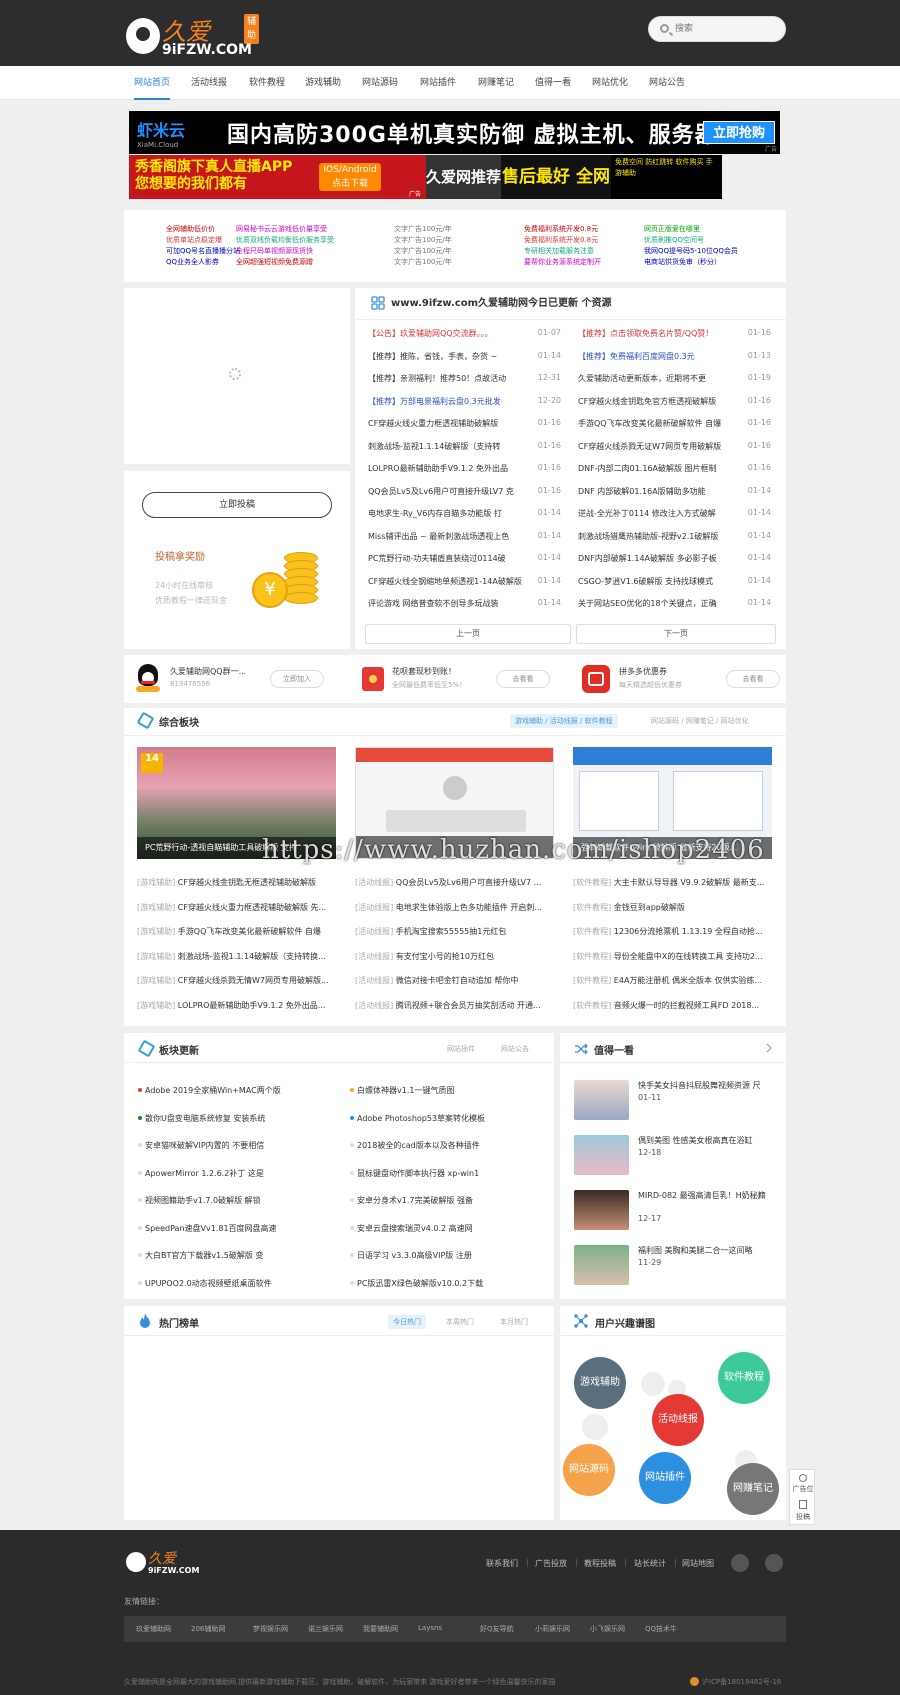  What do you see at coordinates (281, 229) in the screenshot?
I see `text-ad-link: 网易秘书云云游戏低价量享受` at bounding box center [281, 229].